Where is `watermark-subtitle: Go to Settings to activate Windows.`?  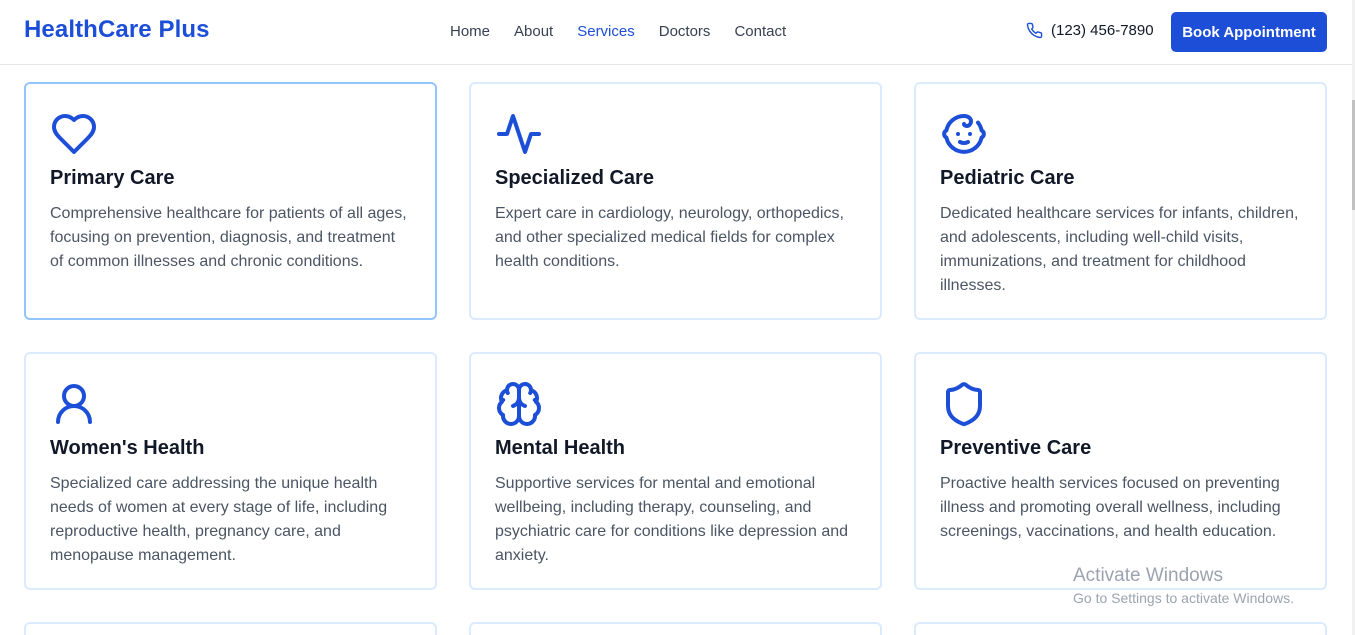
watermark-subtitle: Go to Settings to activate Windows. is located at coordinates (1183, 598).